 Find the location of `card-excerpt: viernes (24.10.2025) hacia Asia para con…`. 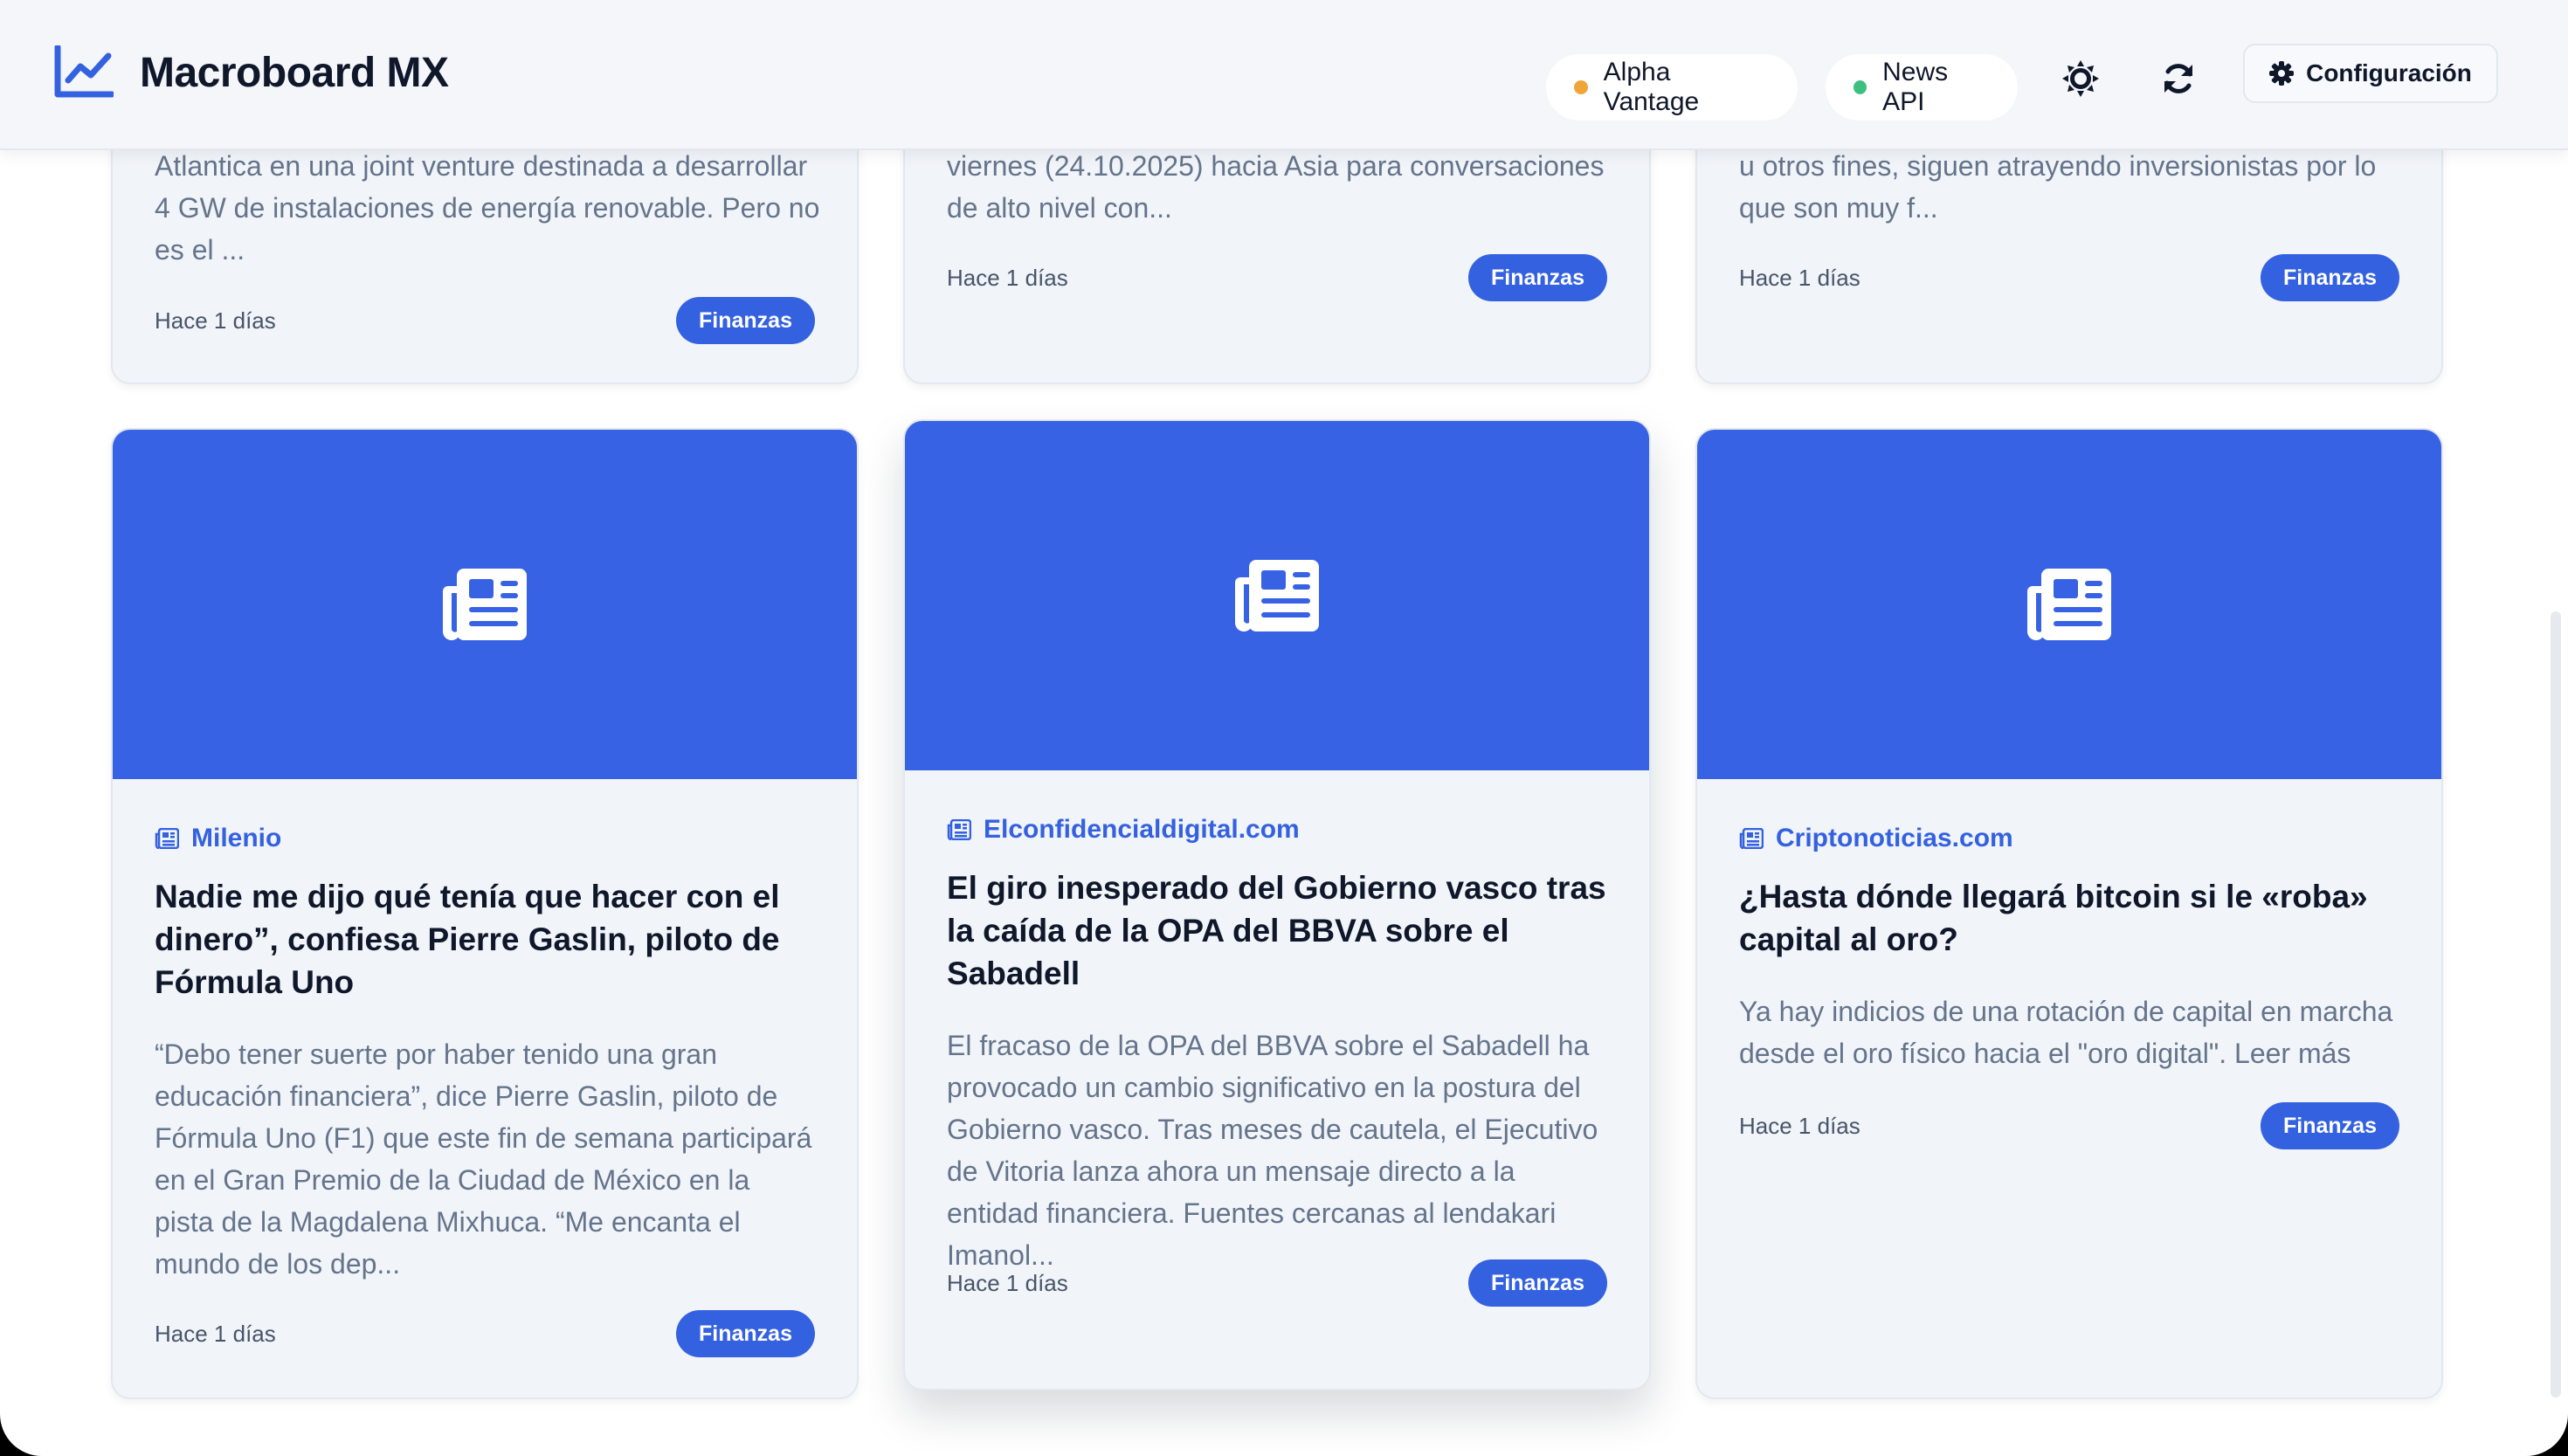

card-excerpt: viernes (24.10.2025) hacia Asia para con… is located at coordinates (1276, 187).